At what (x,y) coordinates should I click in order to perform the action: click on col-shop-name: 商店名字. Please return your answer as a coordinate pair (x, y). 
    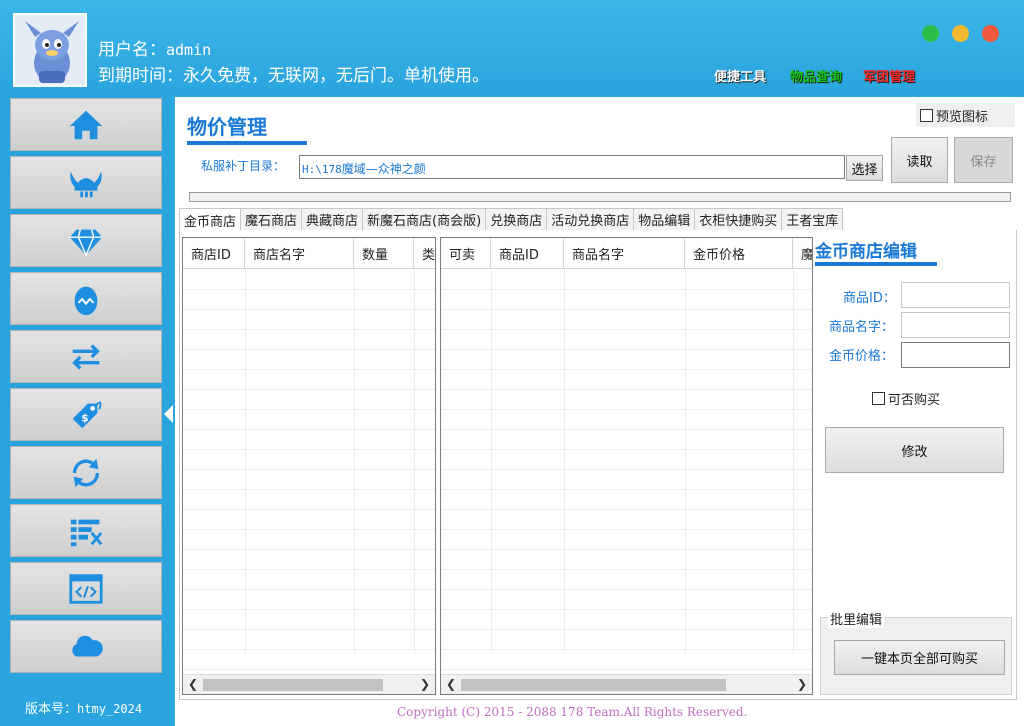
    Looking at the image, I should click on (299, 253).